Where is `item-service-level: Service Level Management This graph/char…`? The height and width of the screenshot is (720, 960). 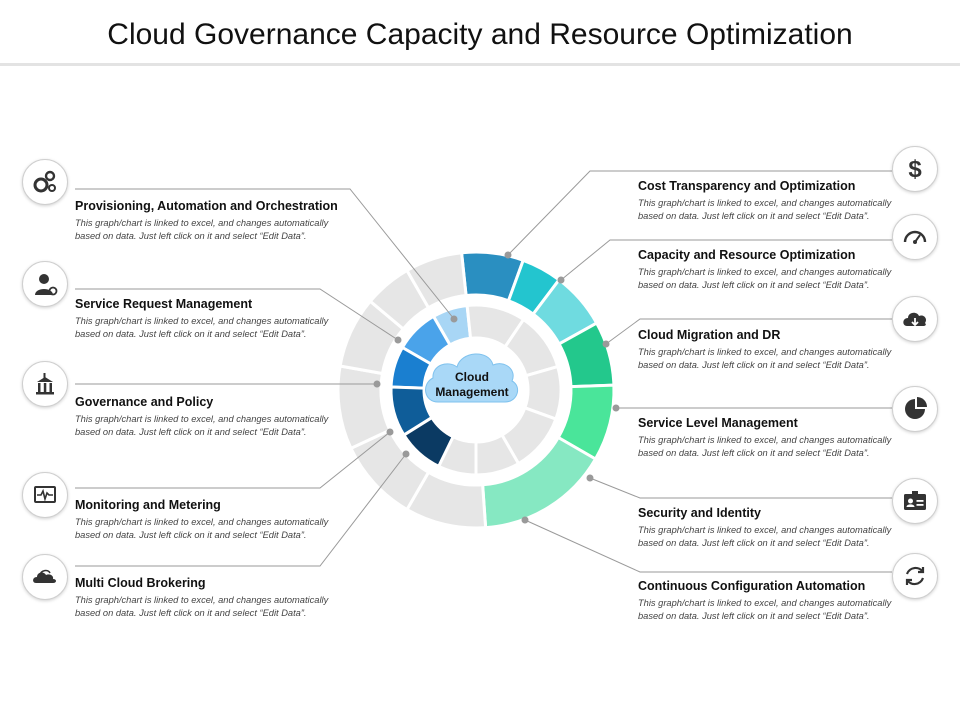 item-service-level: Service Level Management This graph/char… is located at coordinates (773, 437).